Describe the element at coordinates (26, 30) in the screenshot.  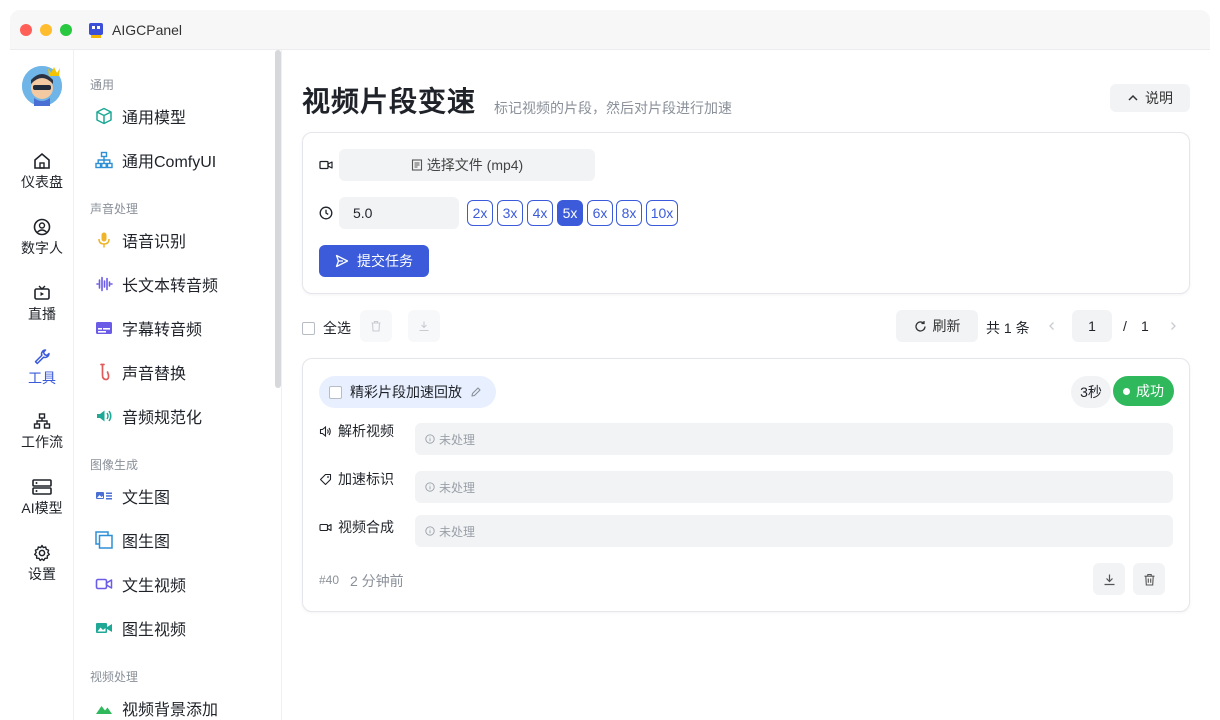
I see `close-window-button` at that location.